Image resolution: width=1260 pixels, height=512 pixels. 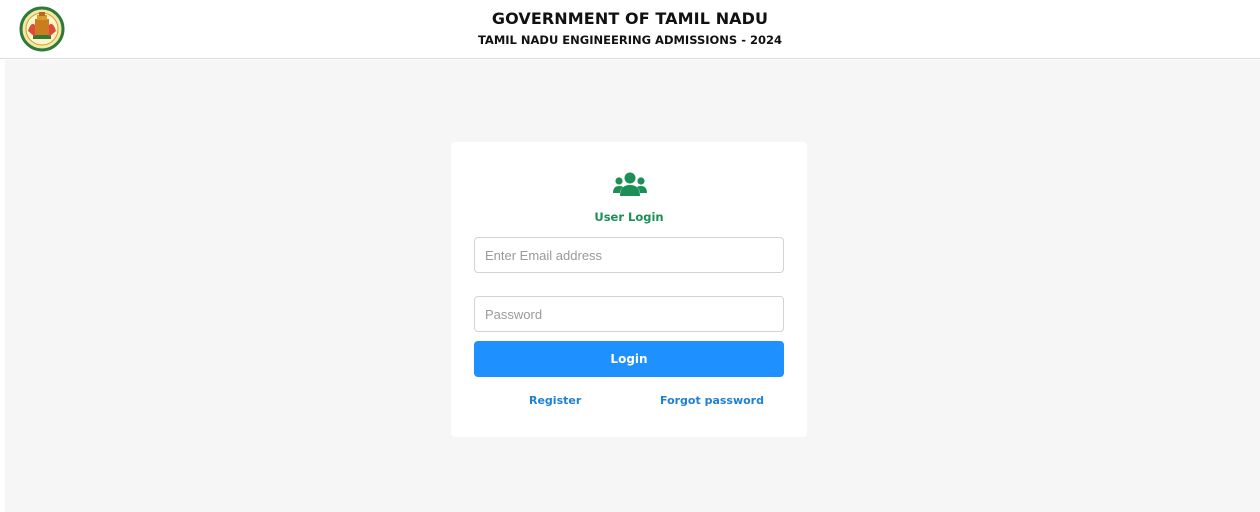 I want to click on page-title: GOVERNMENT OF TAMIL NADU, so click(x=630, y=18).